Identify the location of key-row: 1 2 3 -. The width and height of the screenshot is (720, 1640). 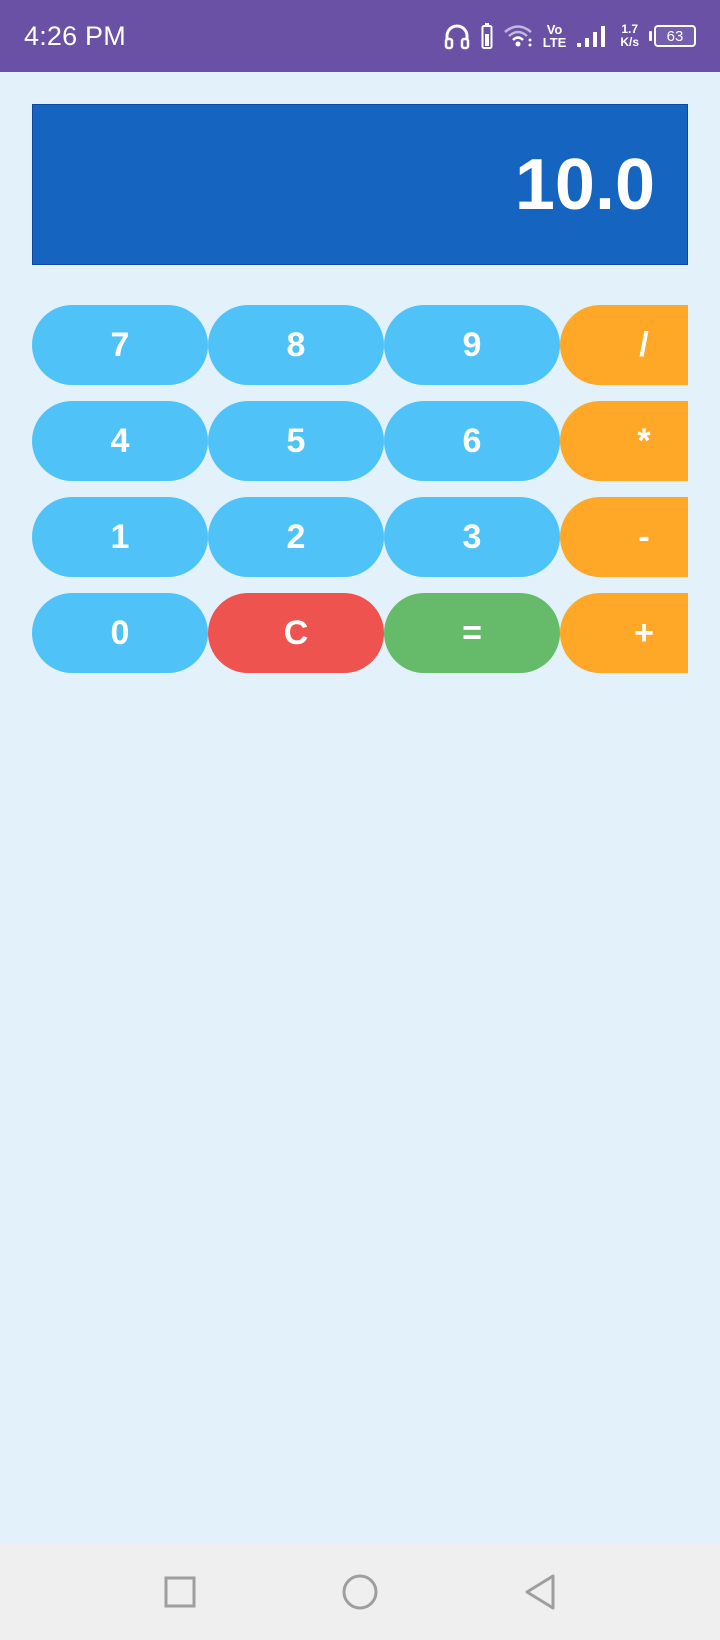
(360, 537).